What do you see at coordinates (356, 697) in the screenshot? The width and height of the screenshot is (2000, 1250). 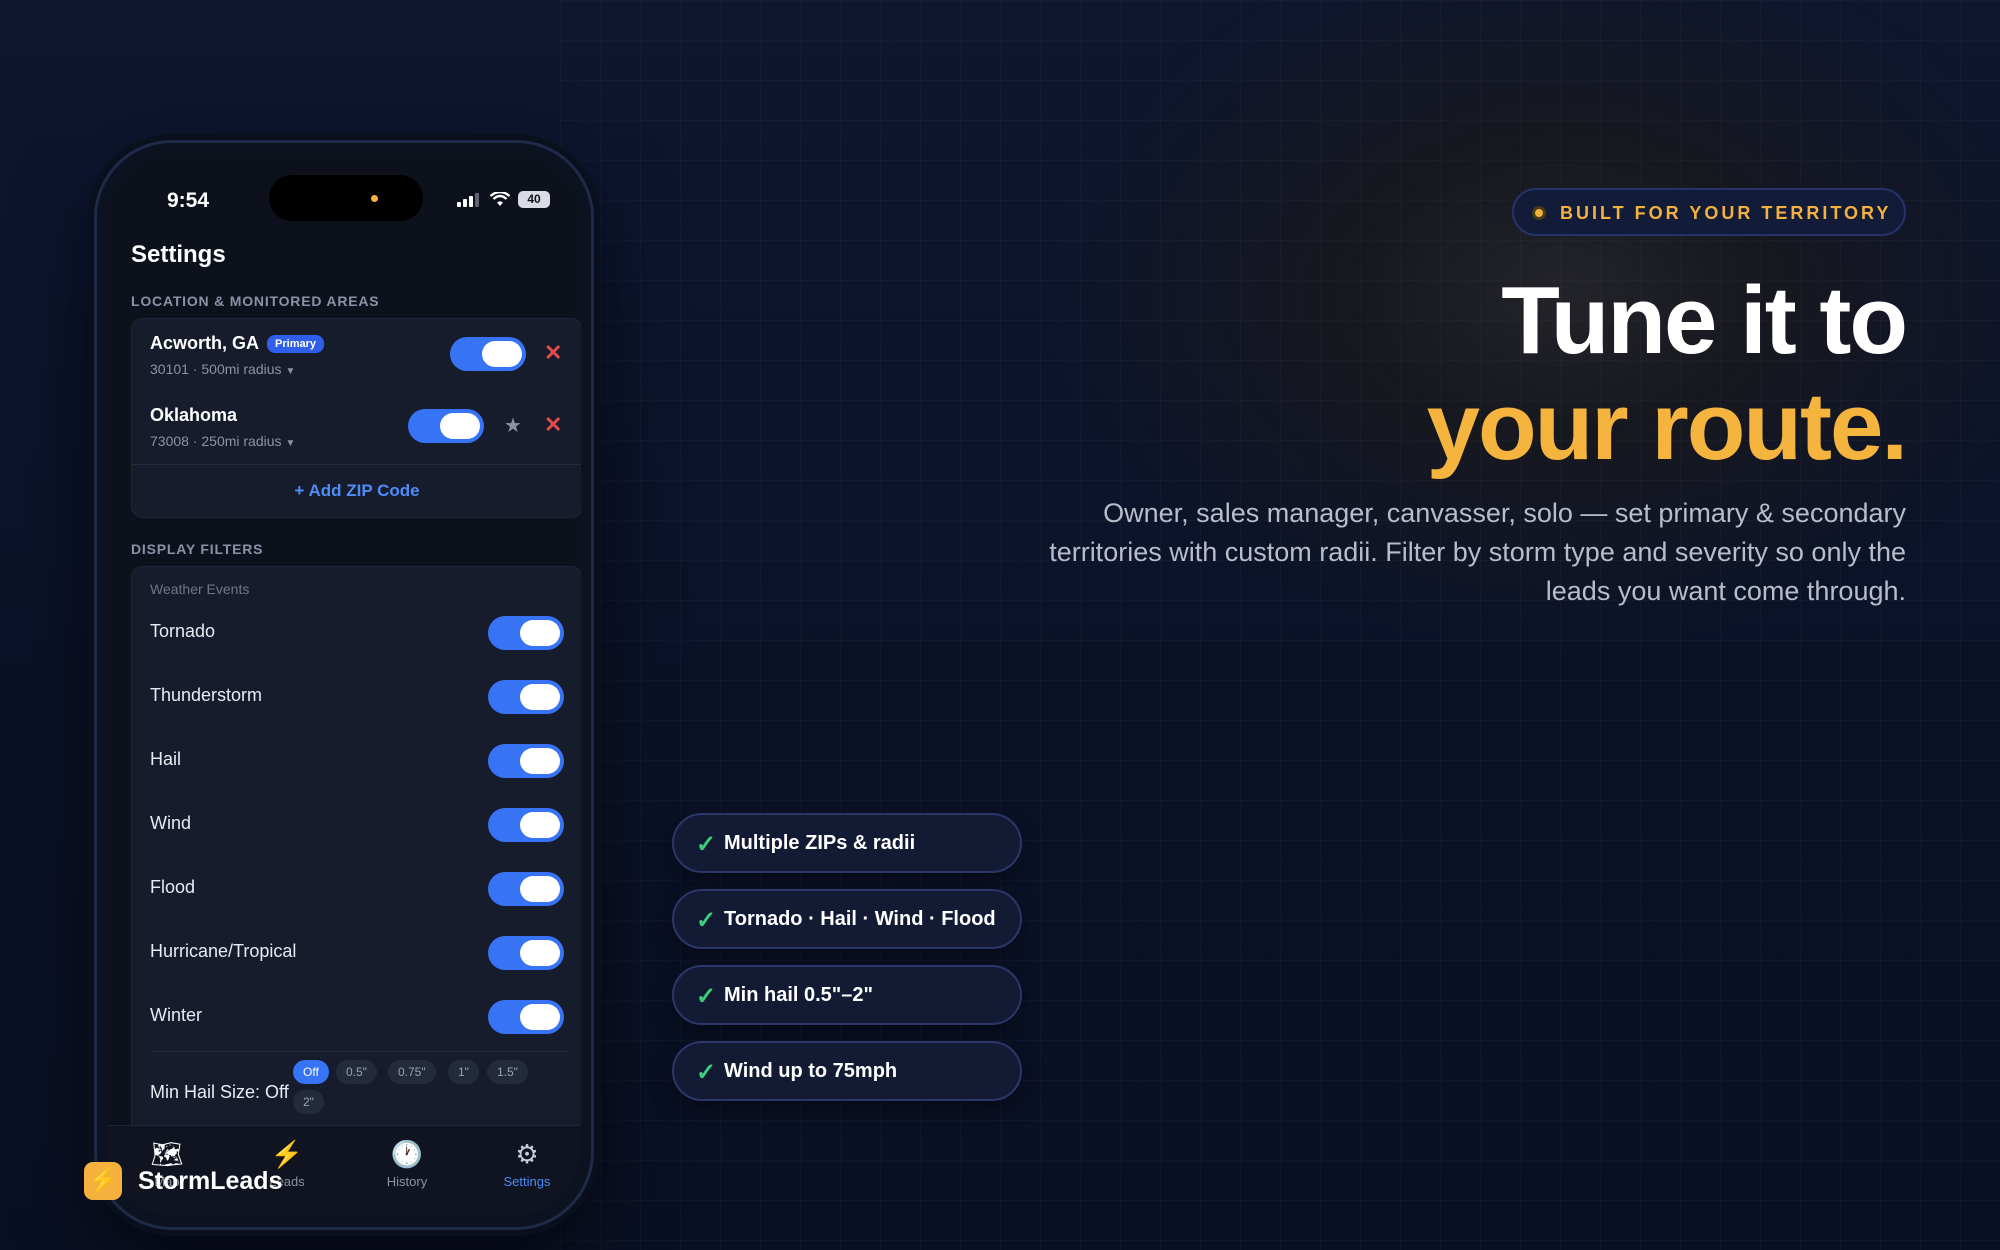 I see `filter-row-thunderstorm: Thunderstorm` at bounding box center [356, 697].